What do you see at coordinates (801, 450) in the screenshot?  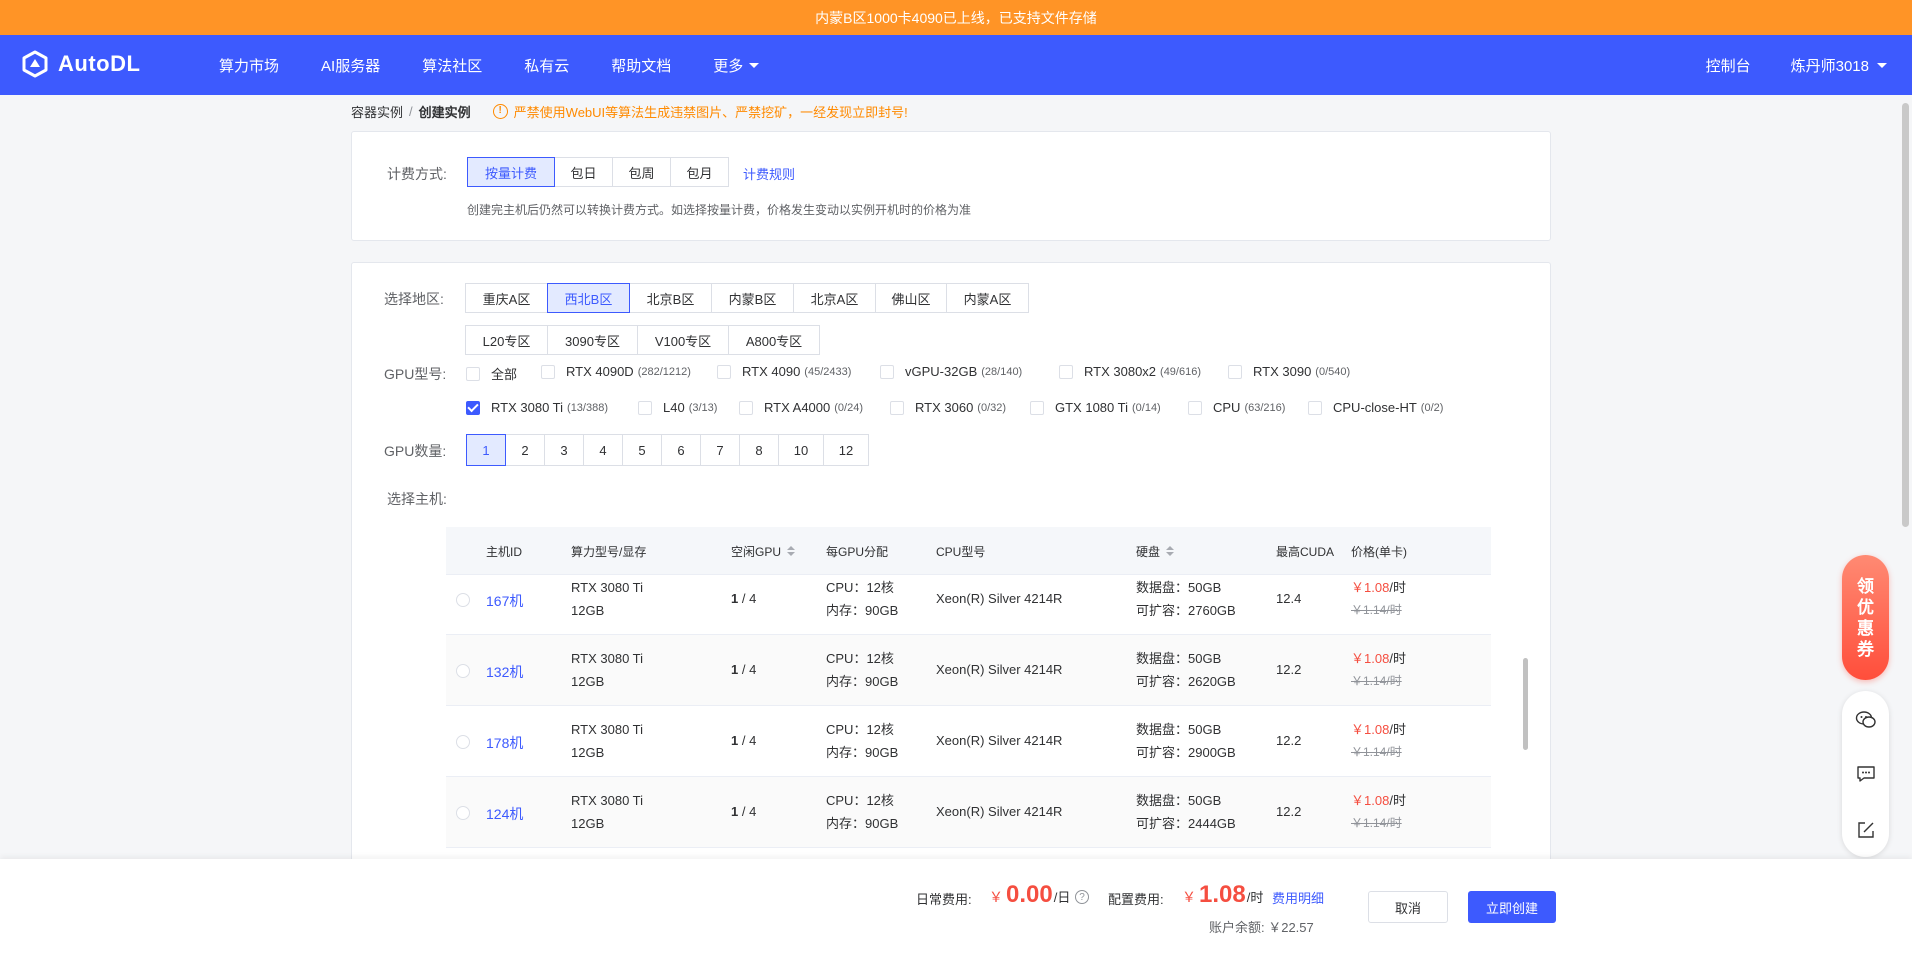 I see `gpu-count-10: 10` at bounding box center [801, 450].